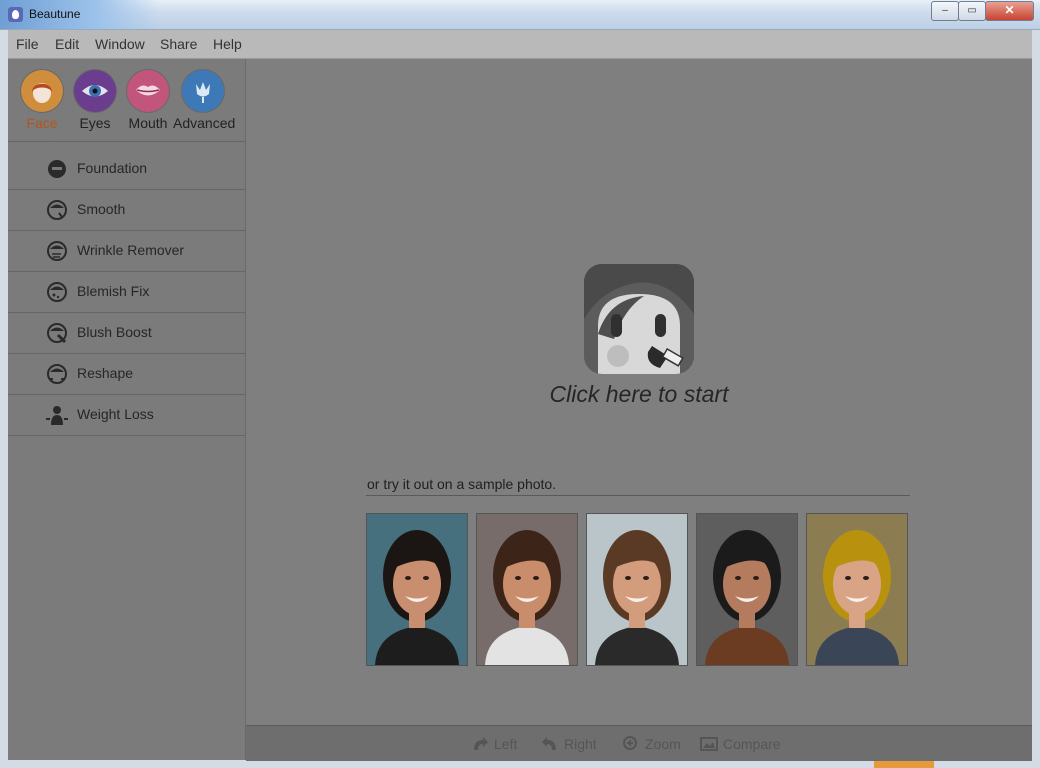 The width and height of the screenshot is (1040, 768). I want to click on compare-label: Compare, so click(752, 744).